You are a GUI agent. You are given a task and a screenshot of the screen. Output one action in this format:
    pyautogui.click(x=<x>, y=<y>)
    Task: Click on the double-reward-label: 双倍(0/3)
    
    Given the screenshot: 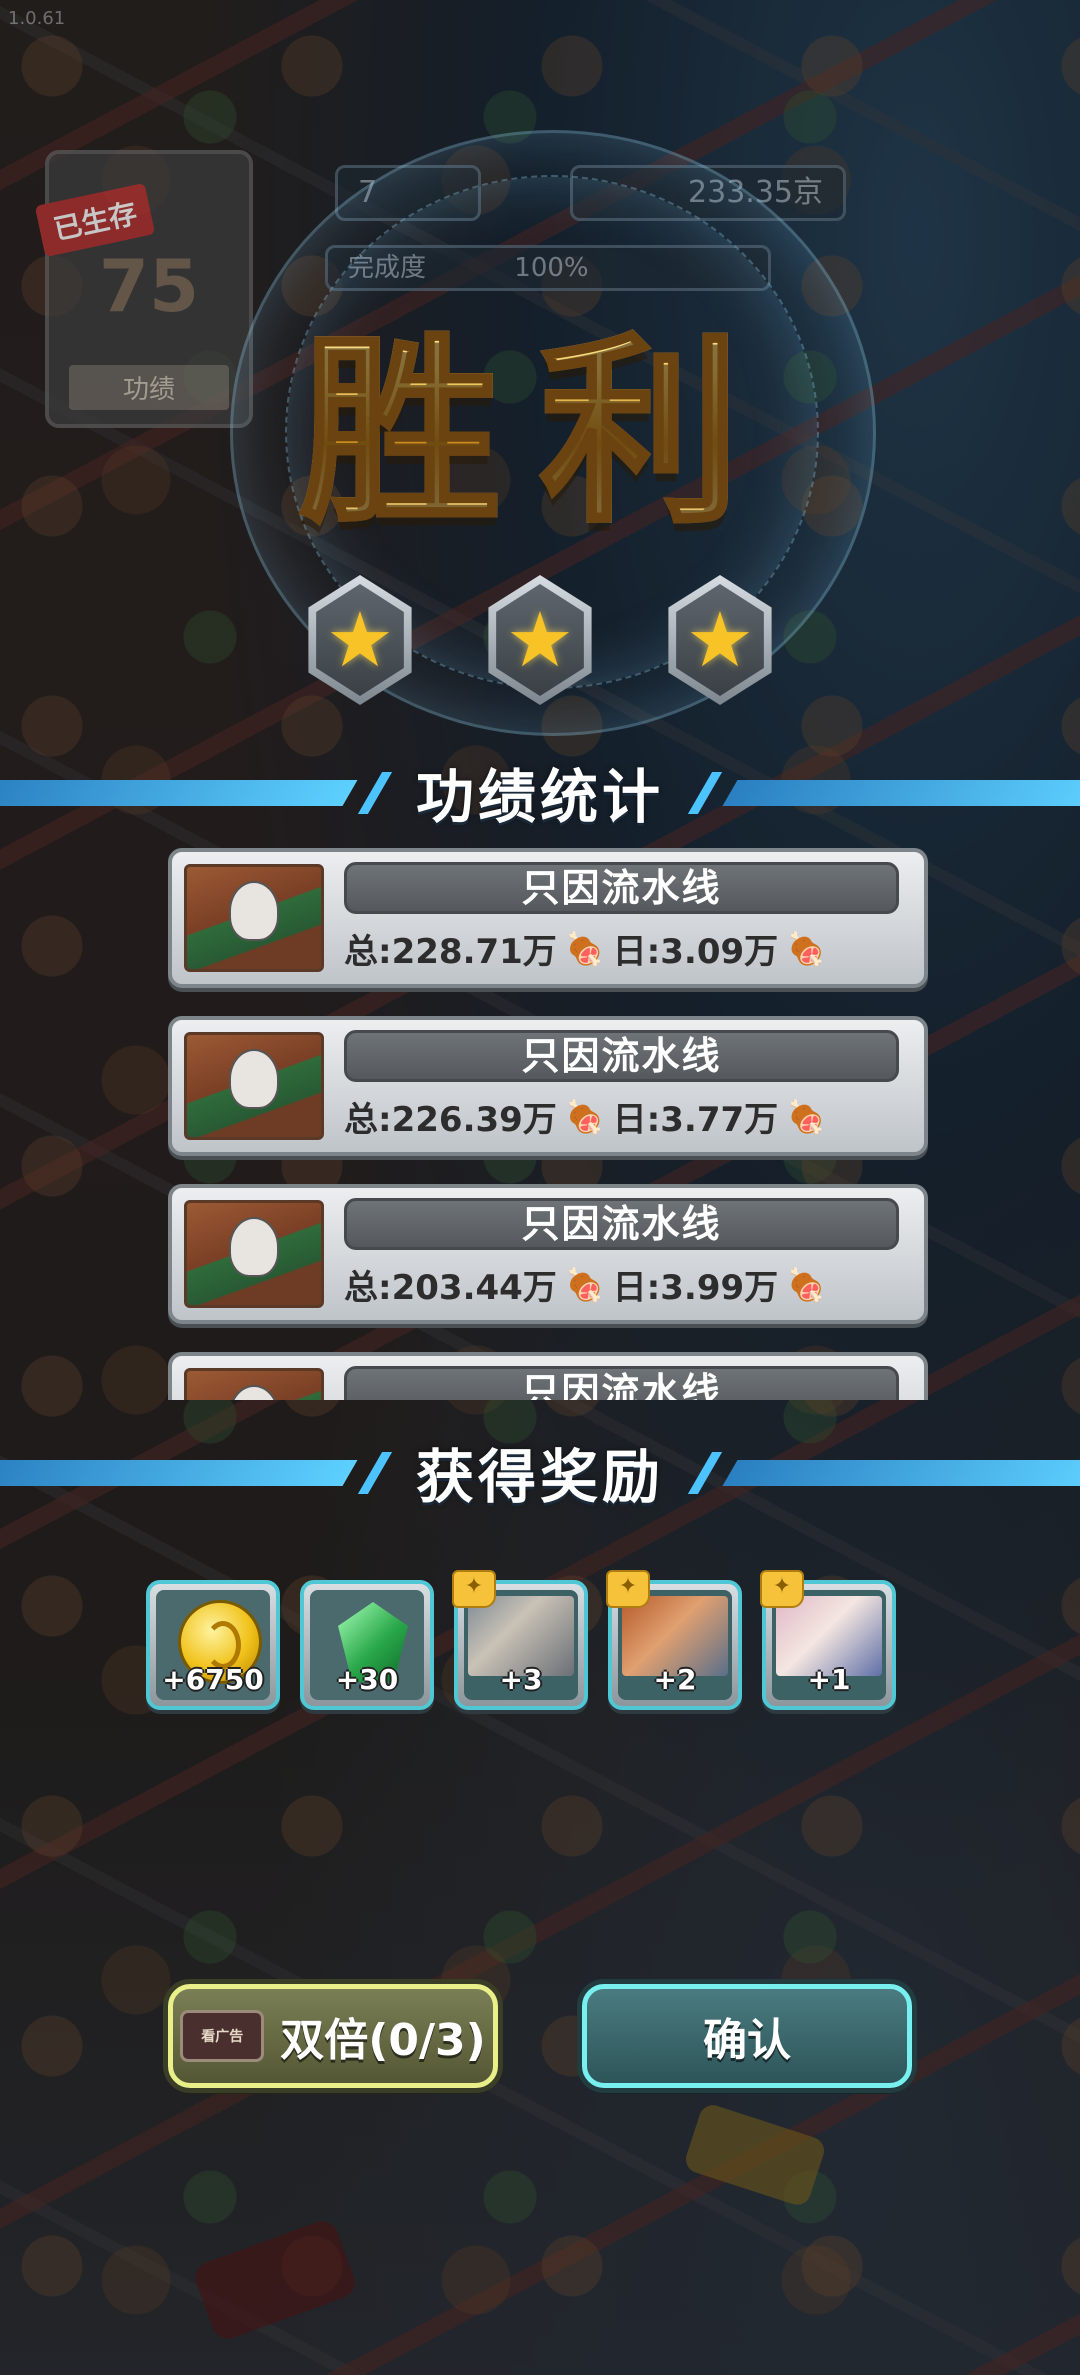 What is the action you would take?
    pyautogui.click(x=383, y=2040)
    